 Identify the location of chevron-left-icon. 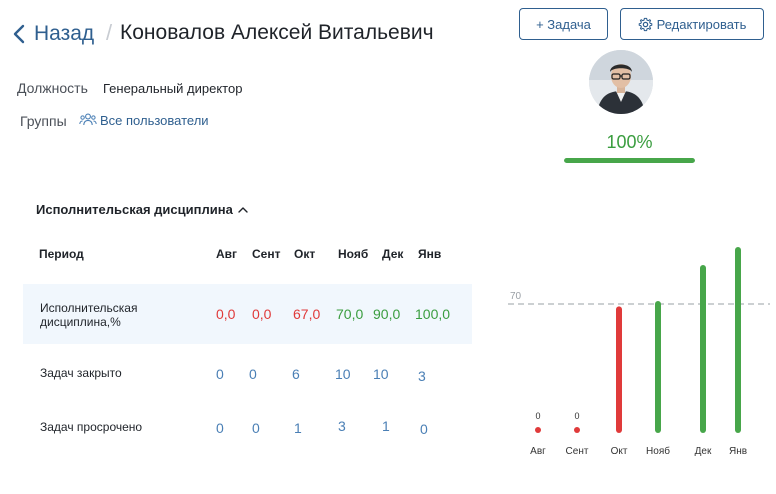
(21, 34).